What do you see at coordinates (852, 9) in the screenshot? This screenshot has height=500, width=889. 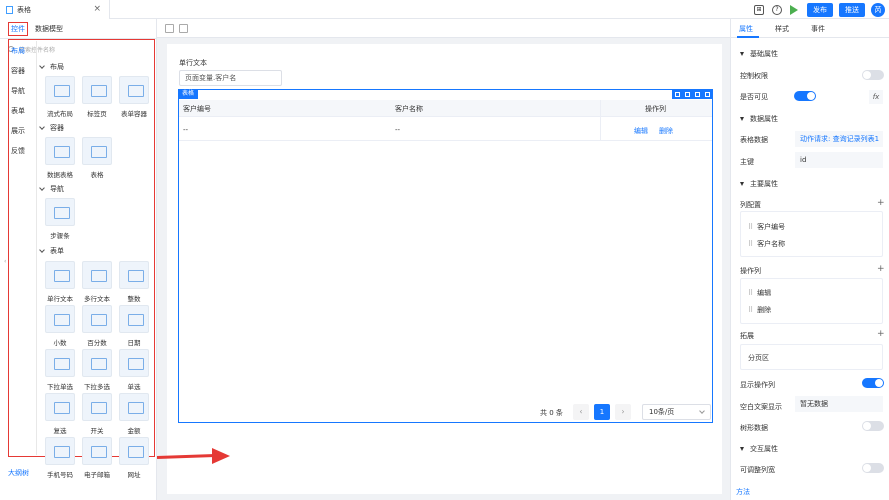 I see `push-button: 推送` at bounding box center [852, 9].